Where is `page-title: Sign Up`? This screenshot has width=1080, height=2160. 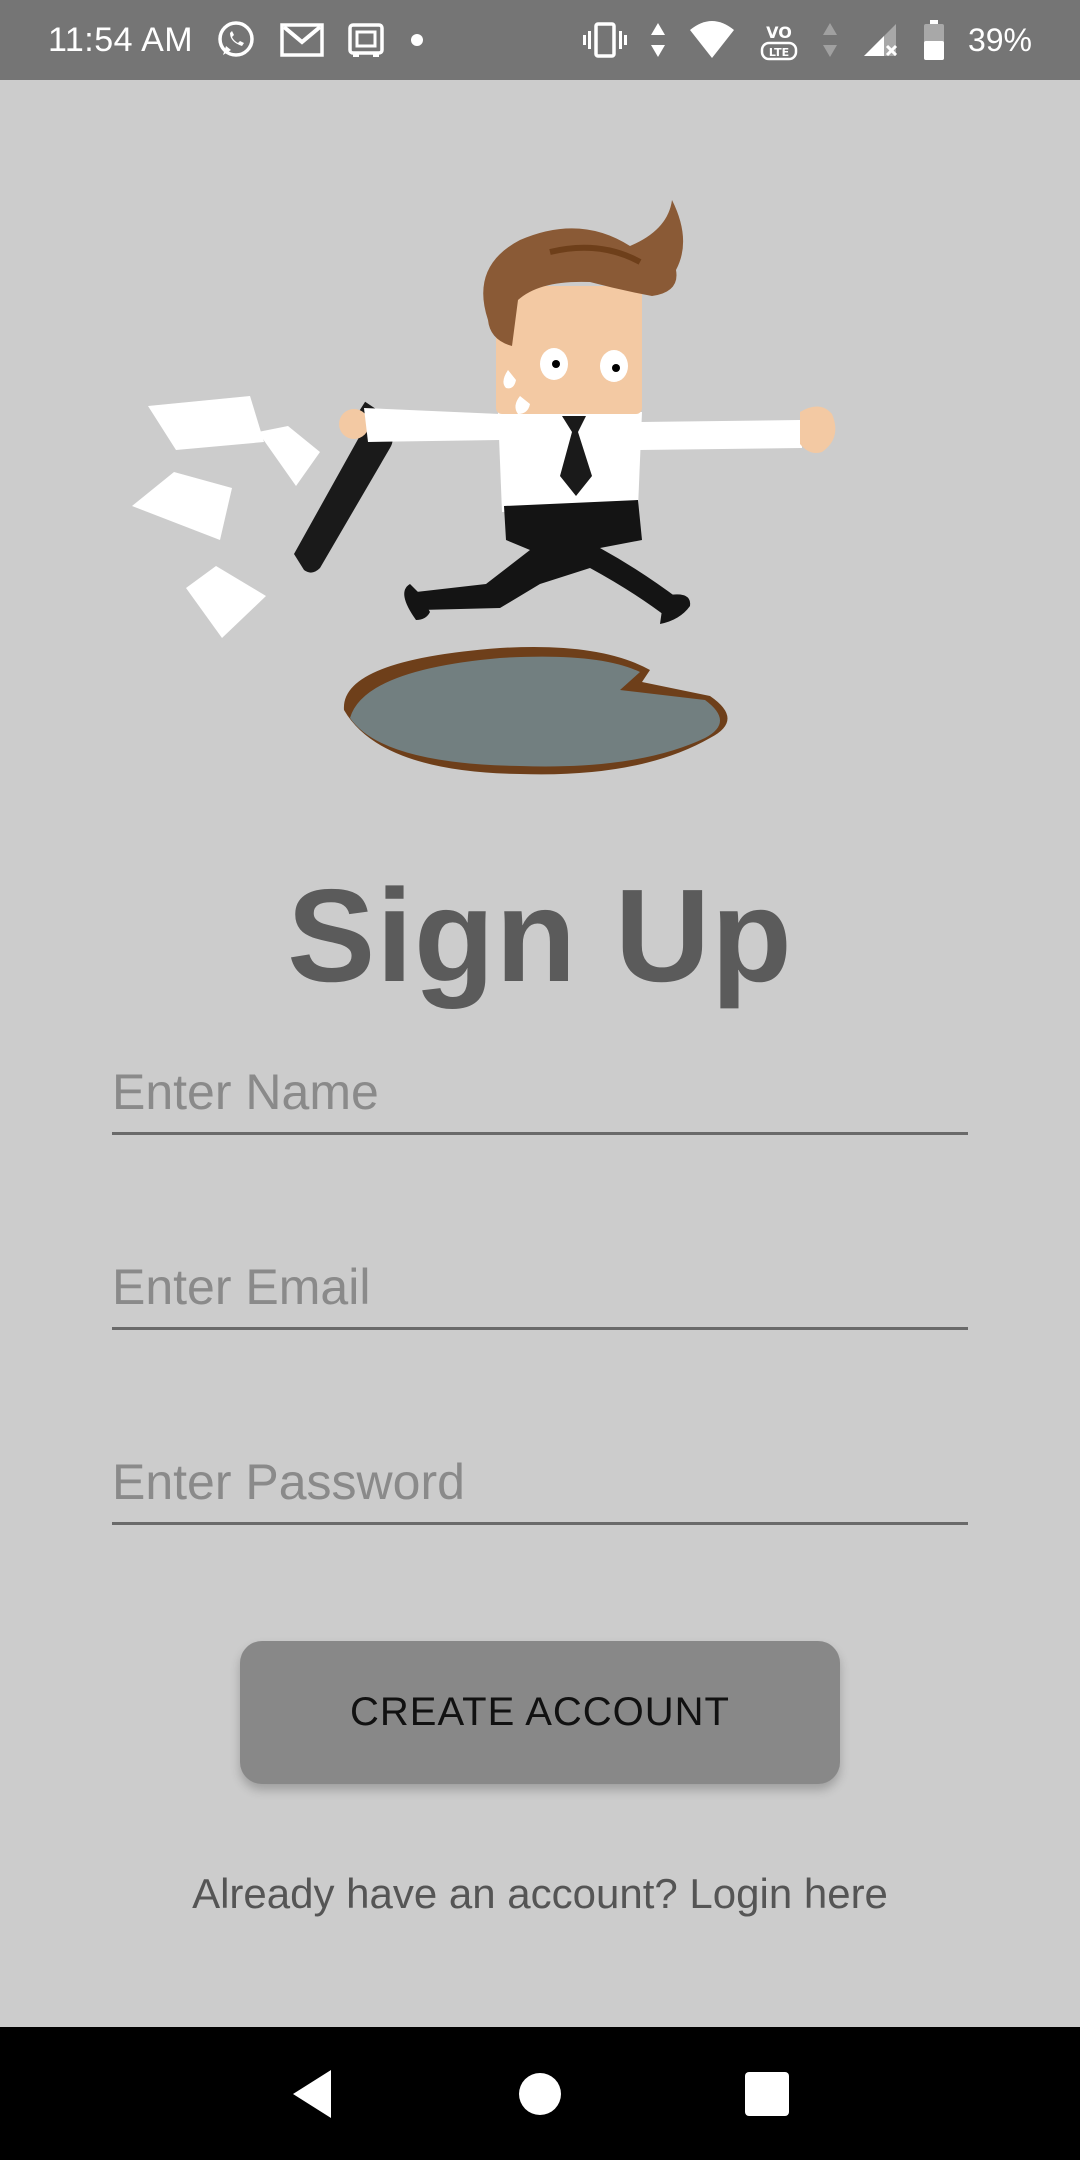
page-title: Sign Up is located at coordinates (540, 935).